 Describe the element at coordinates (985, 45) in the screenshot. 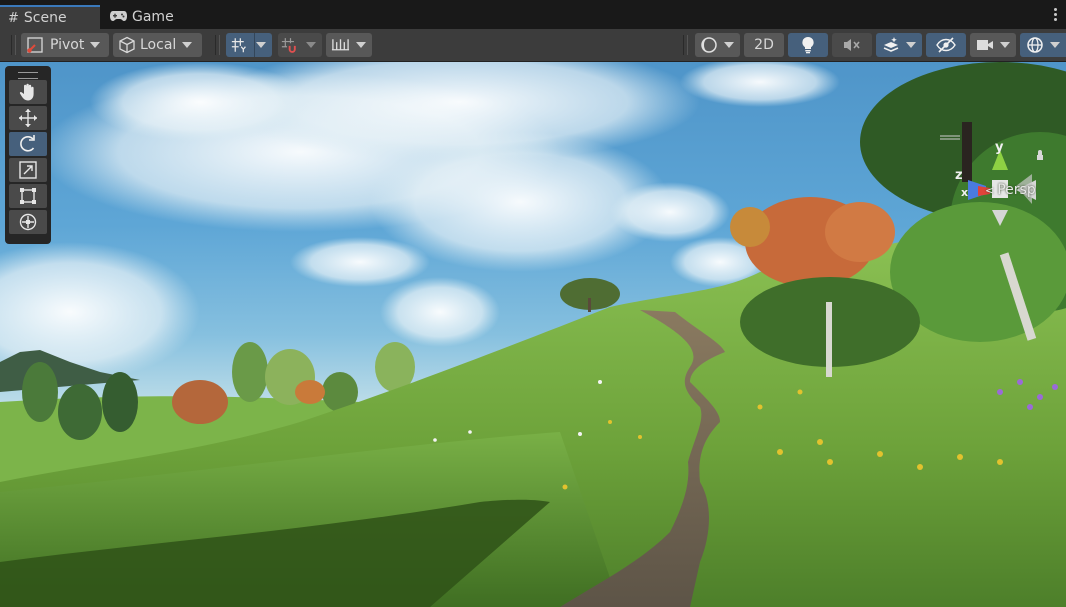

I see `camera-icon` at that location.